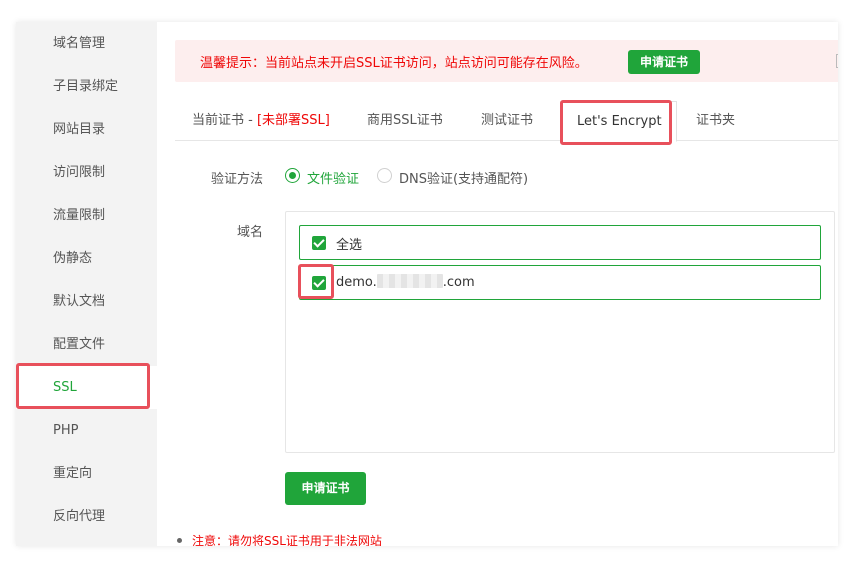 This screenshot has height=561, width=854. I want to click on domain-checkbox, so click(319, 283).